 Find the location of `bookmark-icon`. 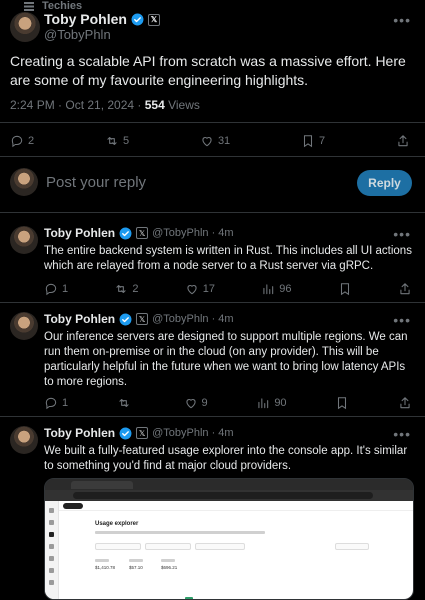

bookmark-icon is located at coordinates (308, 141).